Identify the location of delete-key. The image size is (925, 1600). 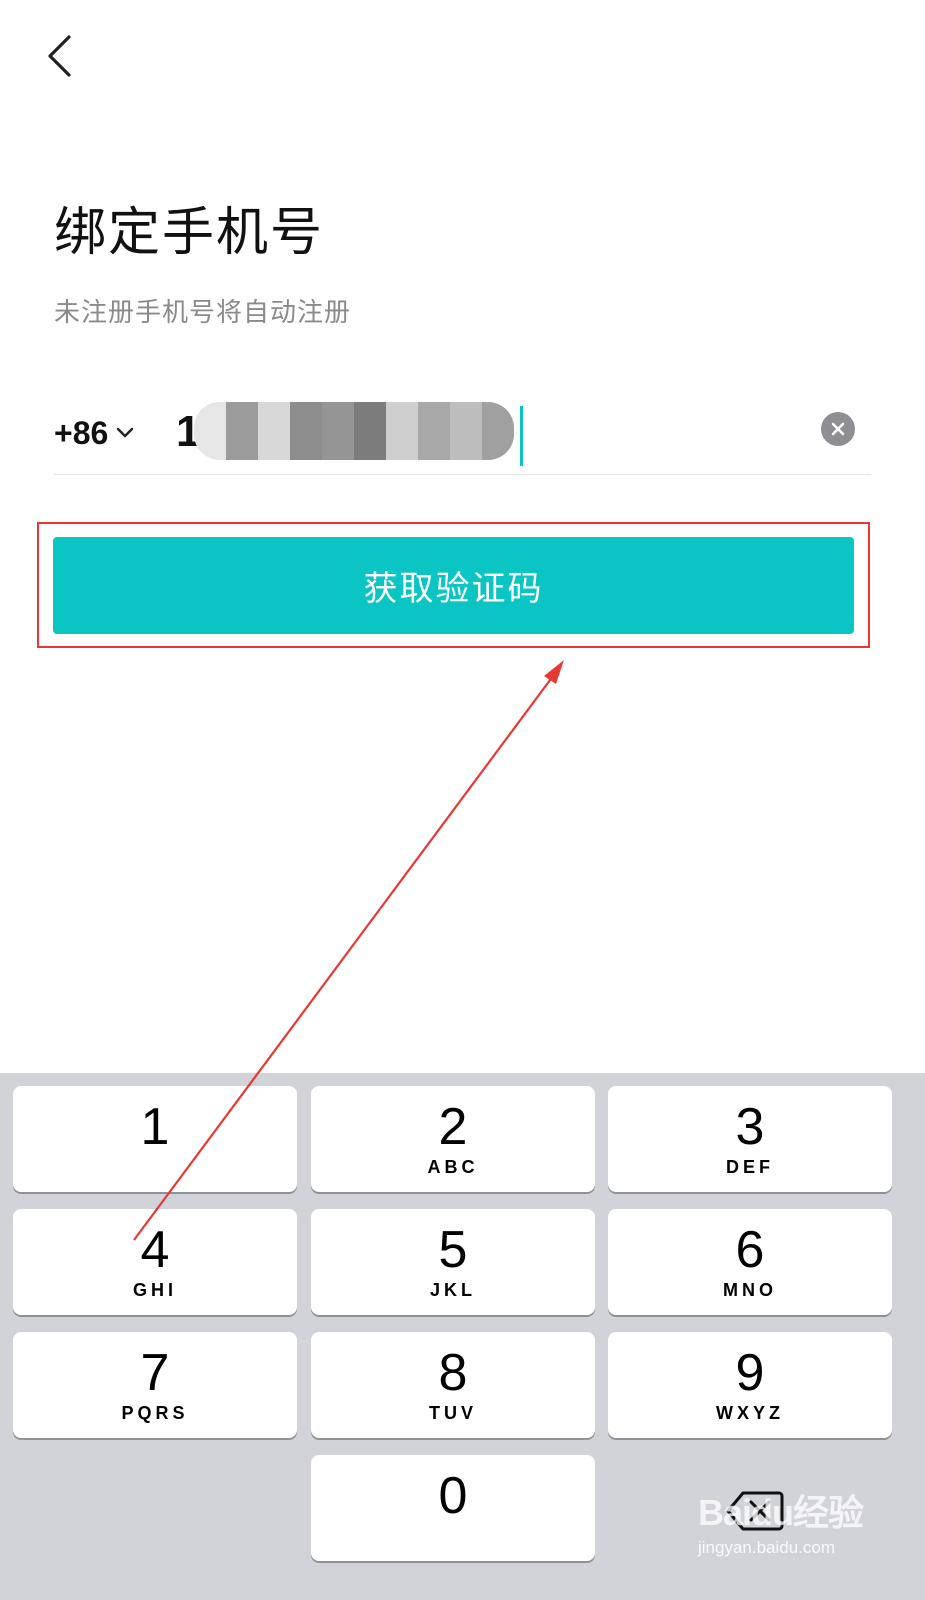
(755, 1511).